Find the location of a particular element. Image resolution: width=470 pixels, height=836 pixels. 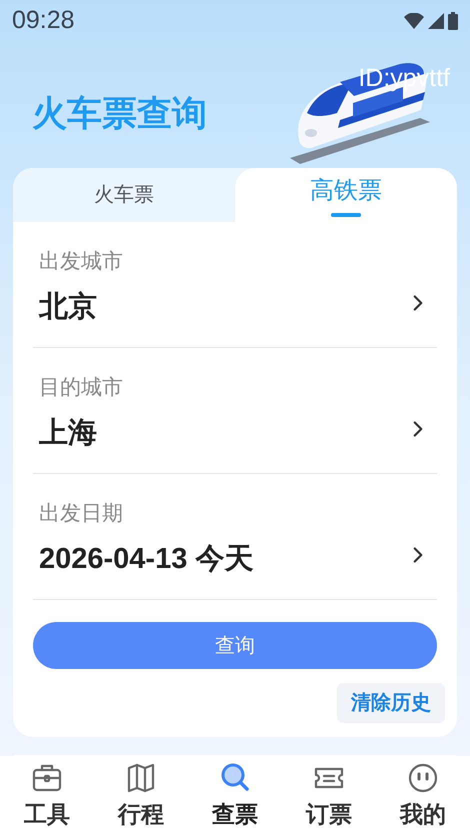

field-row: 目的城市 上海 is located at coordinates (235, 411).